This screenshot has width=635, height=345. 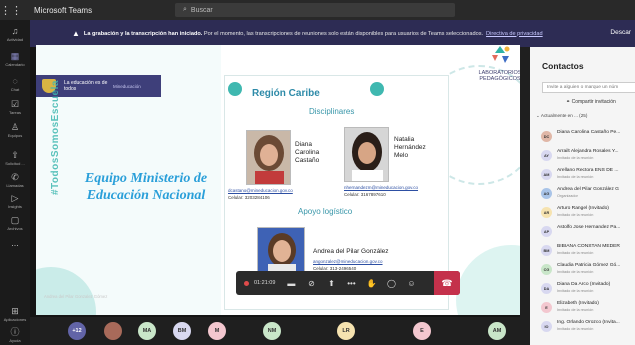 I want to click on gallery-avatar: AM, so click(x=497, y=331).